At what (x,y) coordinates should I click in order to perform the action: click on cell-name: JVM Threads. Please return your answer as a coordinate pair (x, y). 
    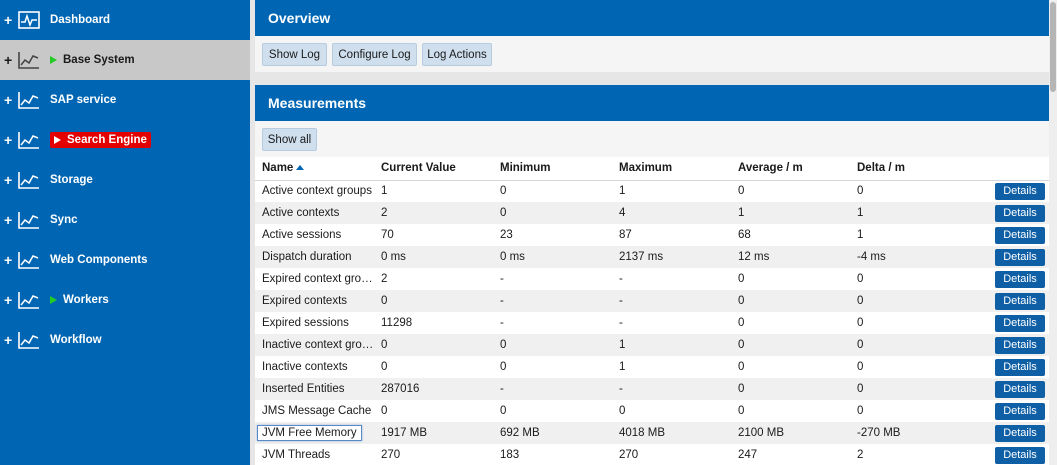
    Looking at the image, I should click on (296, 455).